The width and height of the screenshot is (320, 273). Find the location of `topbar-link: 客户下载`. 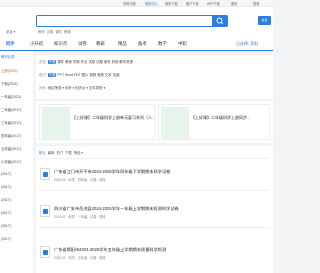

topbar-link: 客户下载 is located at coordinates (192, 3).